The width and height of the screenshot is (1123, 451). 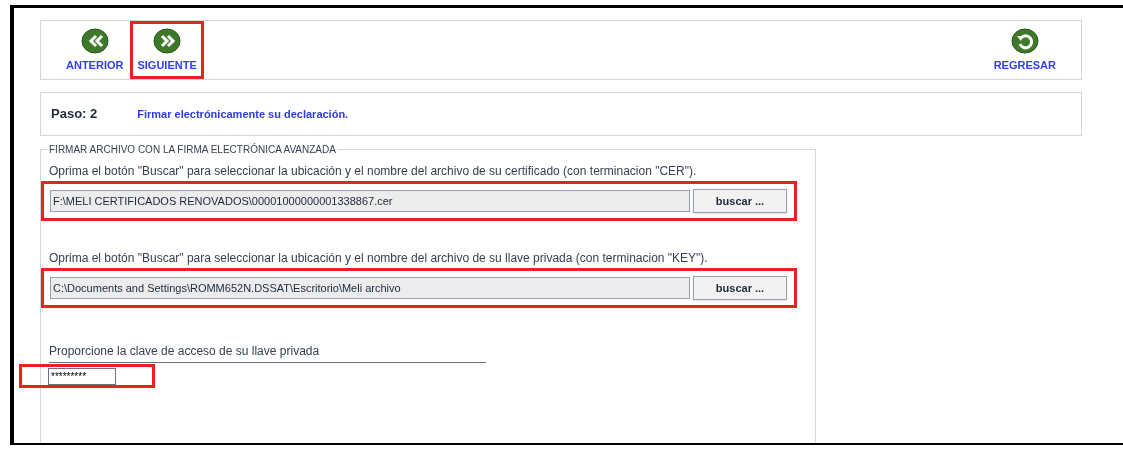 I want to click on nav-button: REGRESAR, so click(x=1024, y=50).